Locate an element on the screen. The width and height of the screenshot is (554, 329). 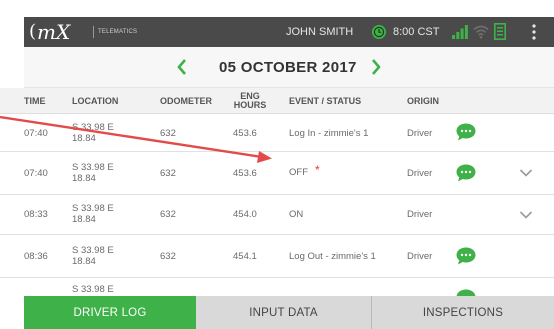
brand-subtitle: TELEMATICS is located at coordinates (115, 32).